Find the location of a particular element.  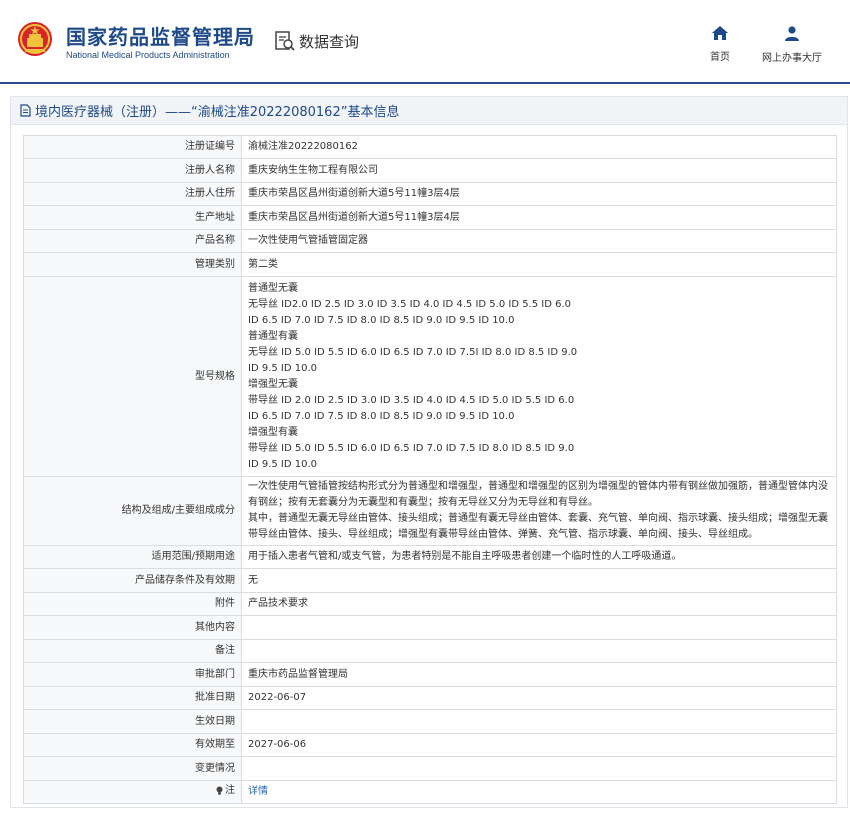

table-row: 产品名称 一次性使用气管插管固定器 is located at coordinates (430, 241).